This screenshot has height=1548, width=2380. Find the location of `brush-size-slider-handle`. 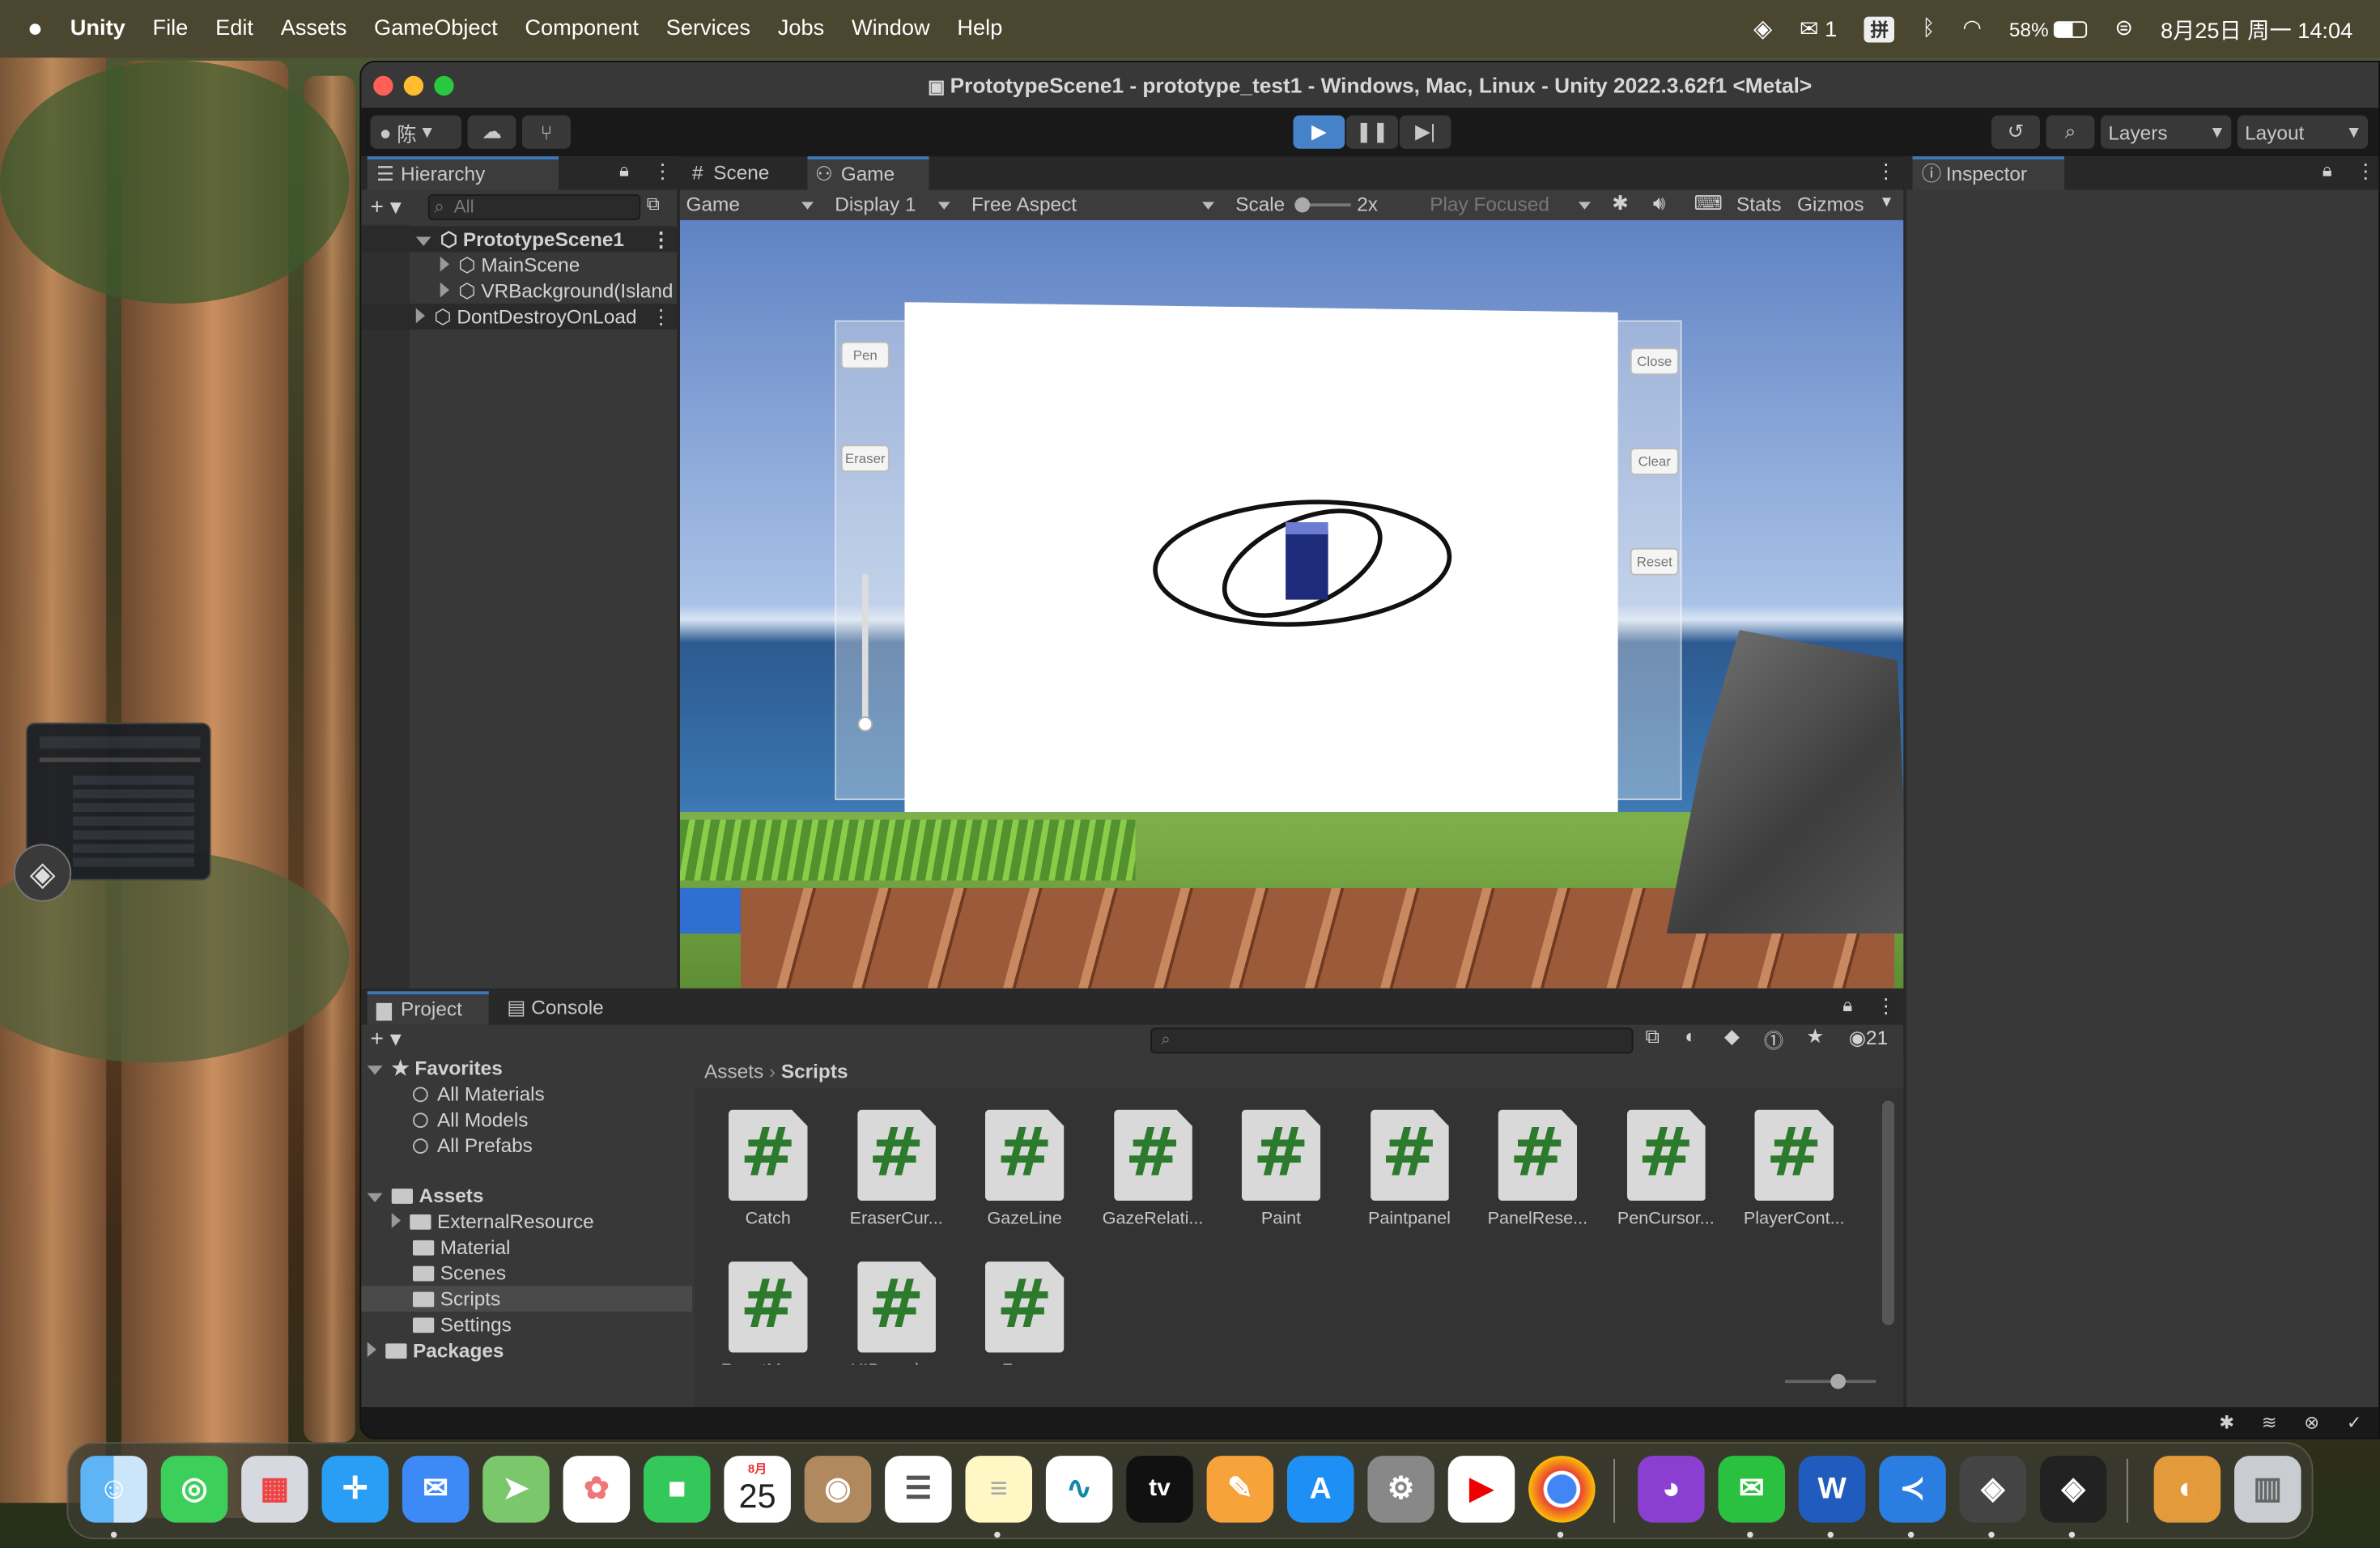

brush-size-slider-handle is located at coordinates (865, 724).